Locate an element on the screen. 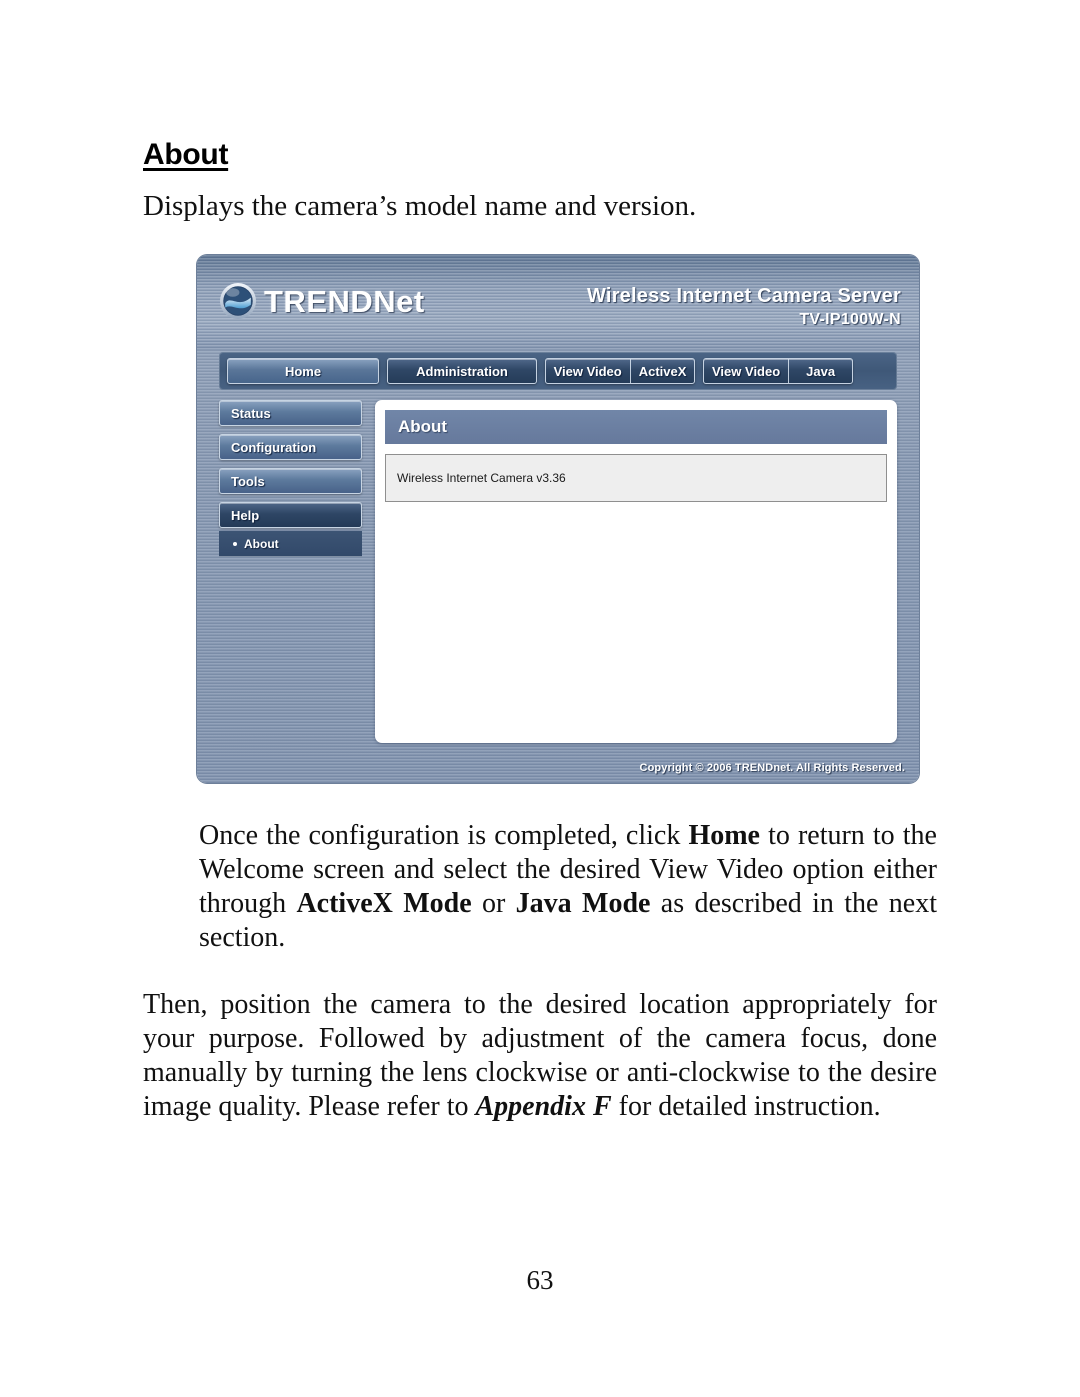 This screenshot has width=1080, height=1397. nav-java-label: Java is located at coordinates (820, 371).